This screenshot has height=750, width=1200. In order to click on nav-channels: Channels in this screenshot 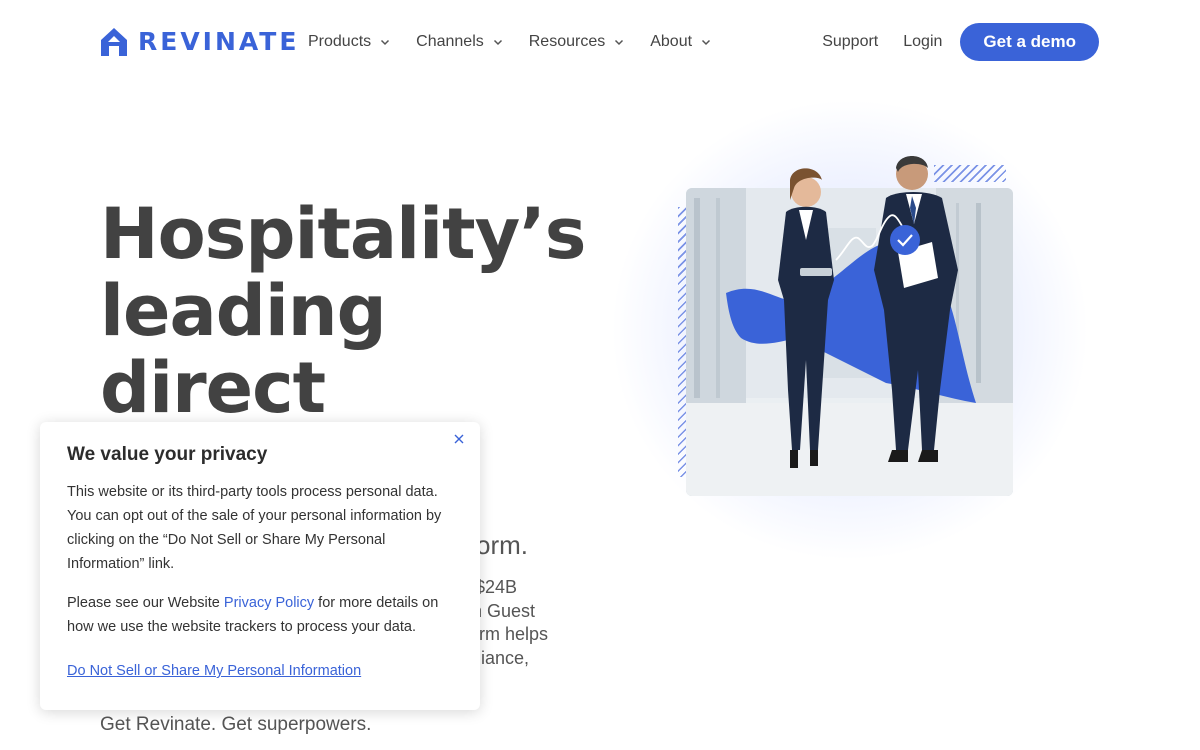, I will do `click(459, 42)`.